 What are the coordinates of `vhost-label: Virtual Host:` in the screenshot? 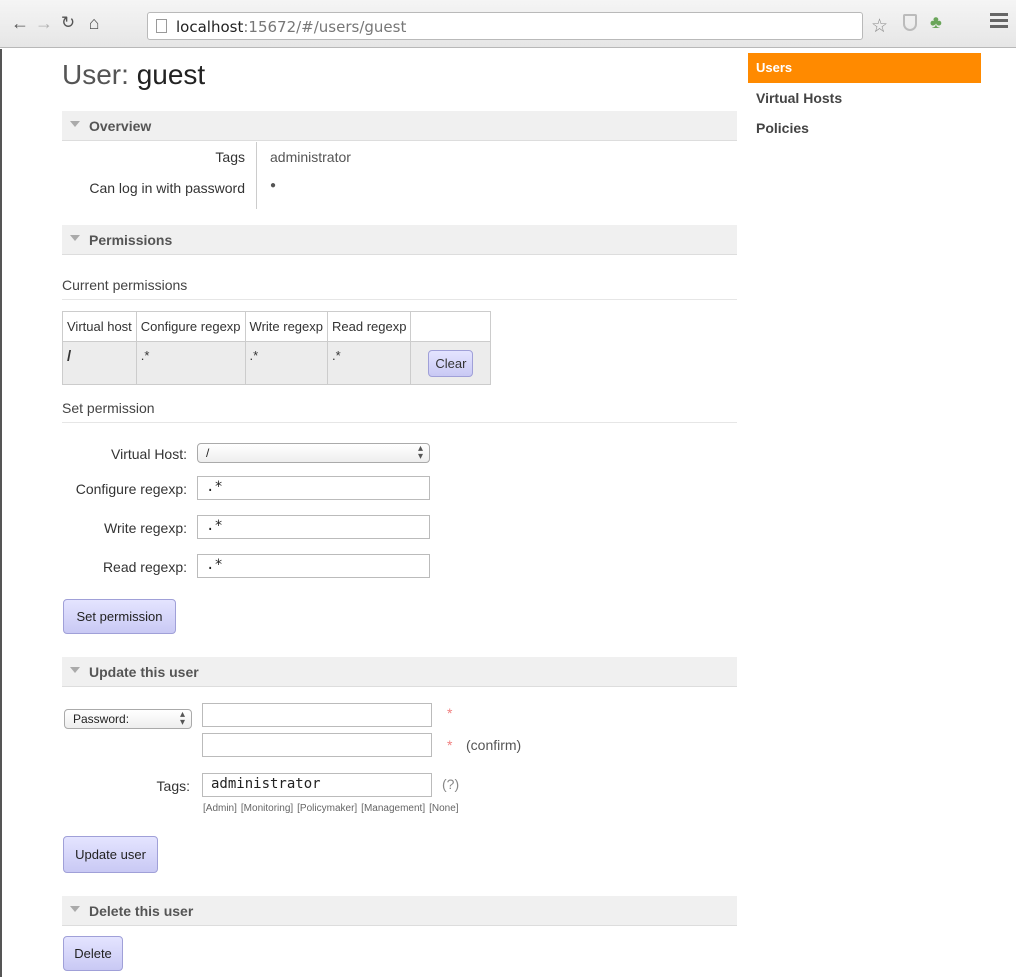 It's located at (149, 454).